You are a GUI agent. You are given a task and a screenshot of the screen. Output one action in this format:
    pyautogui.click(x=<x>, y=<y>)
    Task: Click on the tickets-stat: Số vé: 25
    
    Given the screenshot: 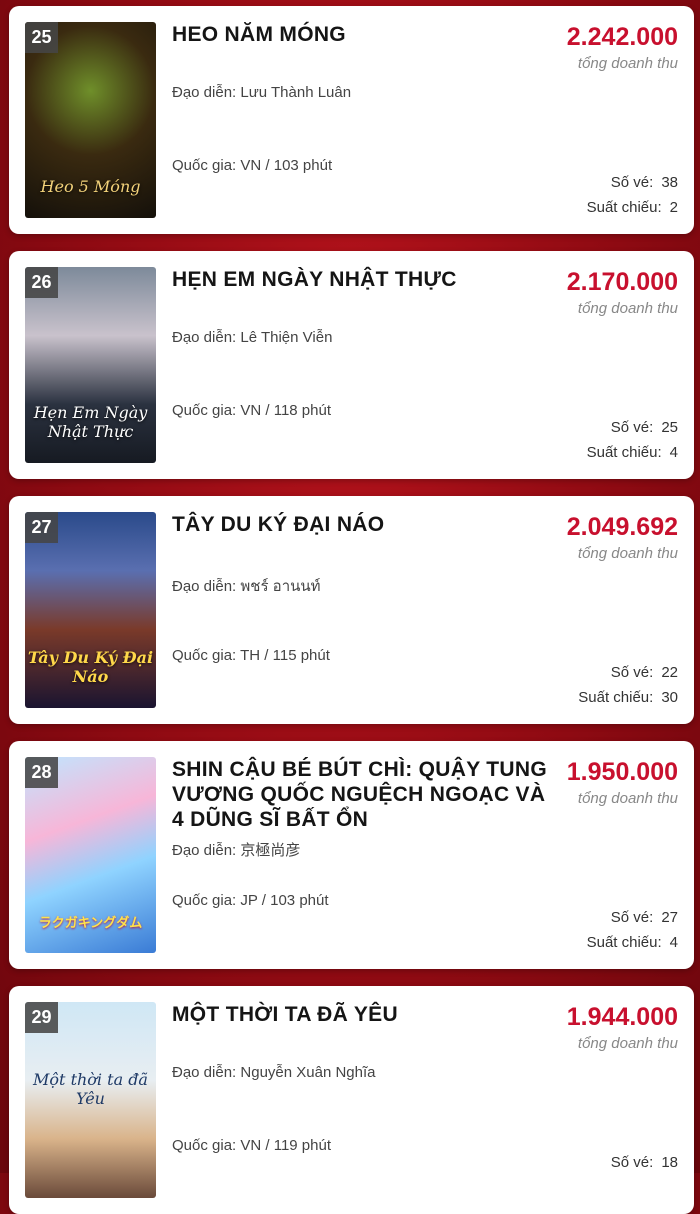 What is the action you would take?
    pyautogui.click(x=644, y=427)
    